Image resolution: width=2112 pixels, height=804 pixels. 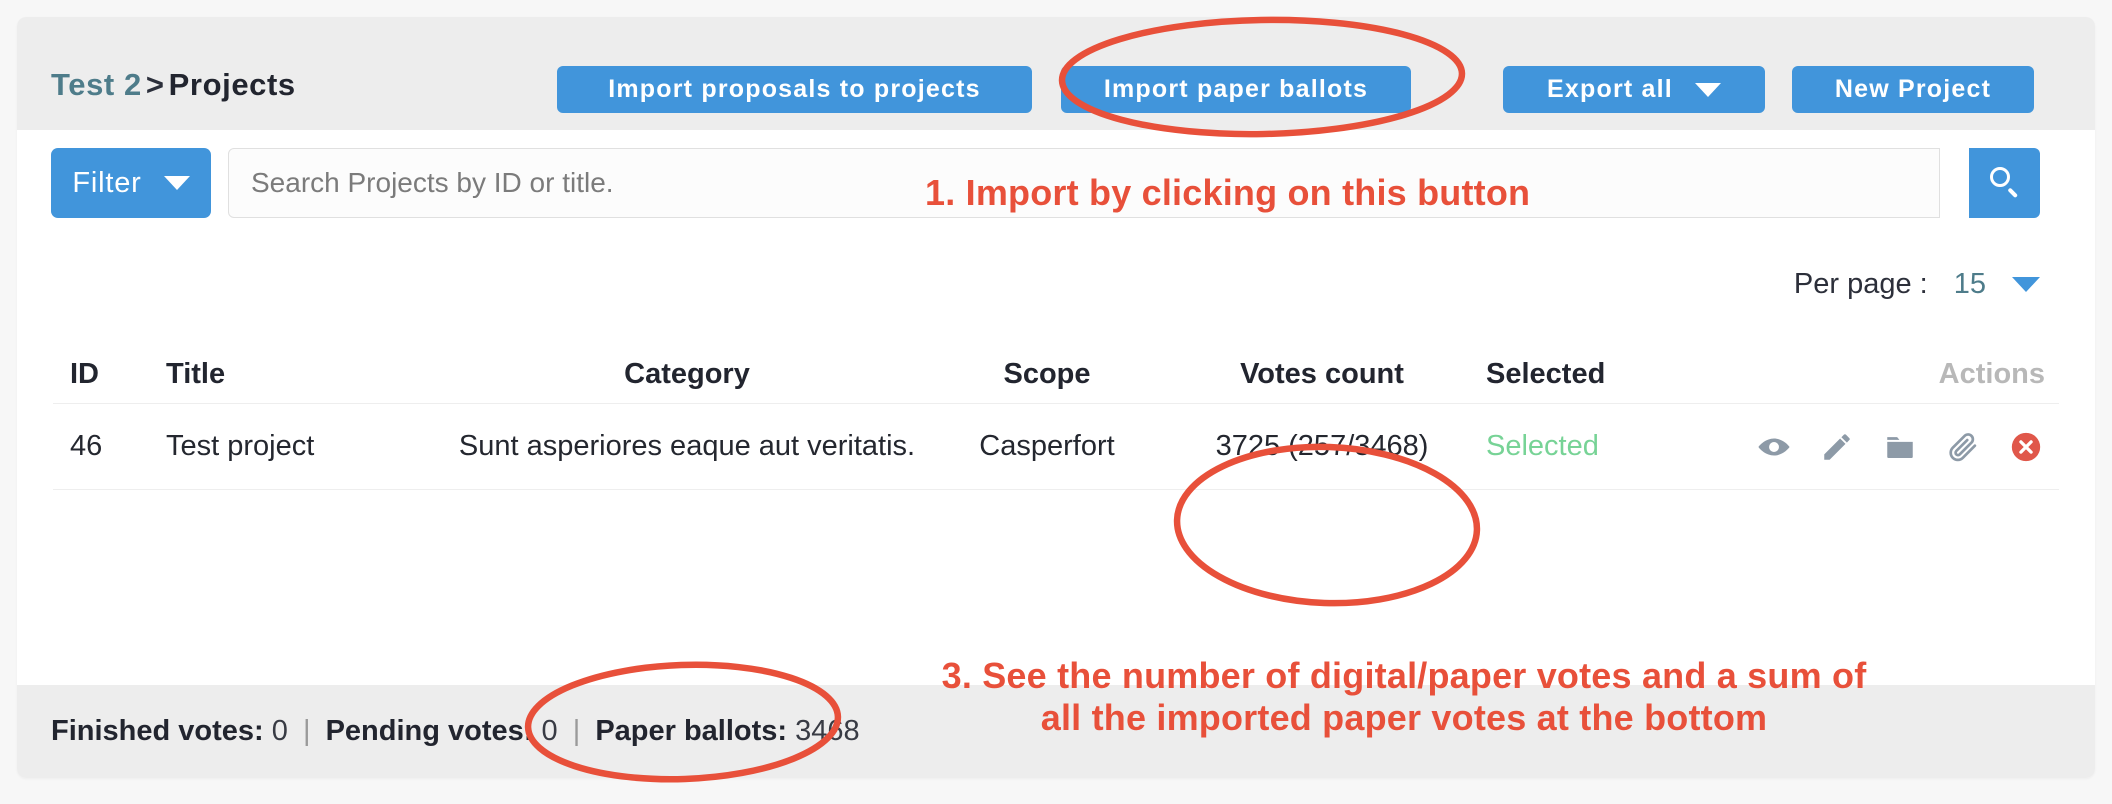 I want to click on finished-votes-label: Finished votes:, so click(x=157, y=731).